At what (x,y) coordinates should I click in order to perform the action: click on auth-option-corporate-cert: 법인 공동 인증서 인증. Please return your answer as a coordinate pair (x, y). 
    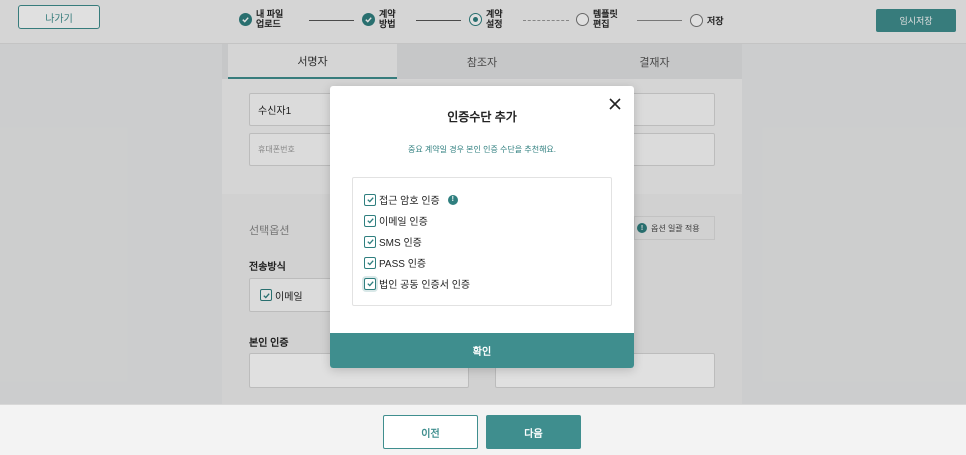
    Looking at the image, I should click on (417, 283).